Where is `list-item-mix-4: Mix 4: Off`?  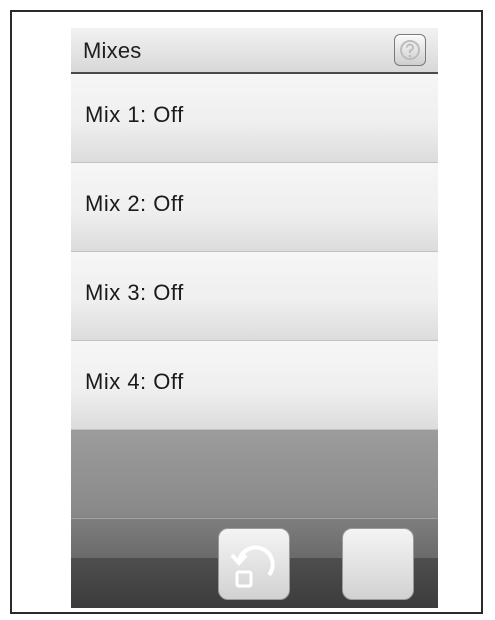 list-item-mix-4: Mix 4: Off is located at coordinates (254, 385).